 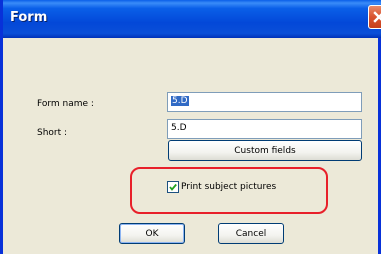 What do you see at coordinates (52, 133) in the screenshot?
I see `short-label: Short :` at bounding box center [52, 133].